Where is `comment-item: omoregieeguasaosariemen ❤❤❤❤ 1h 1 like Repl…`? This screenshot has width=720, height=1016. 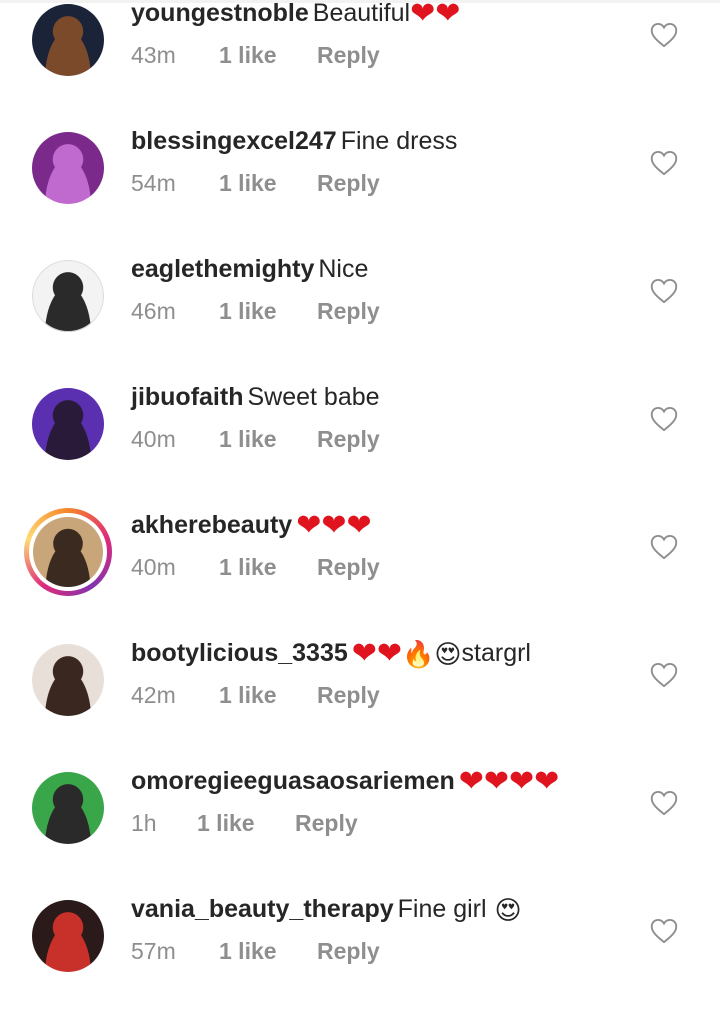 comment-item: omoregieeguasaosariemen ❤❤❤❤ 1h 1 like Repl… is located at coordinates (360, 824).